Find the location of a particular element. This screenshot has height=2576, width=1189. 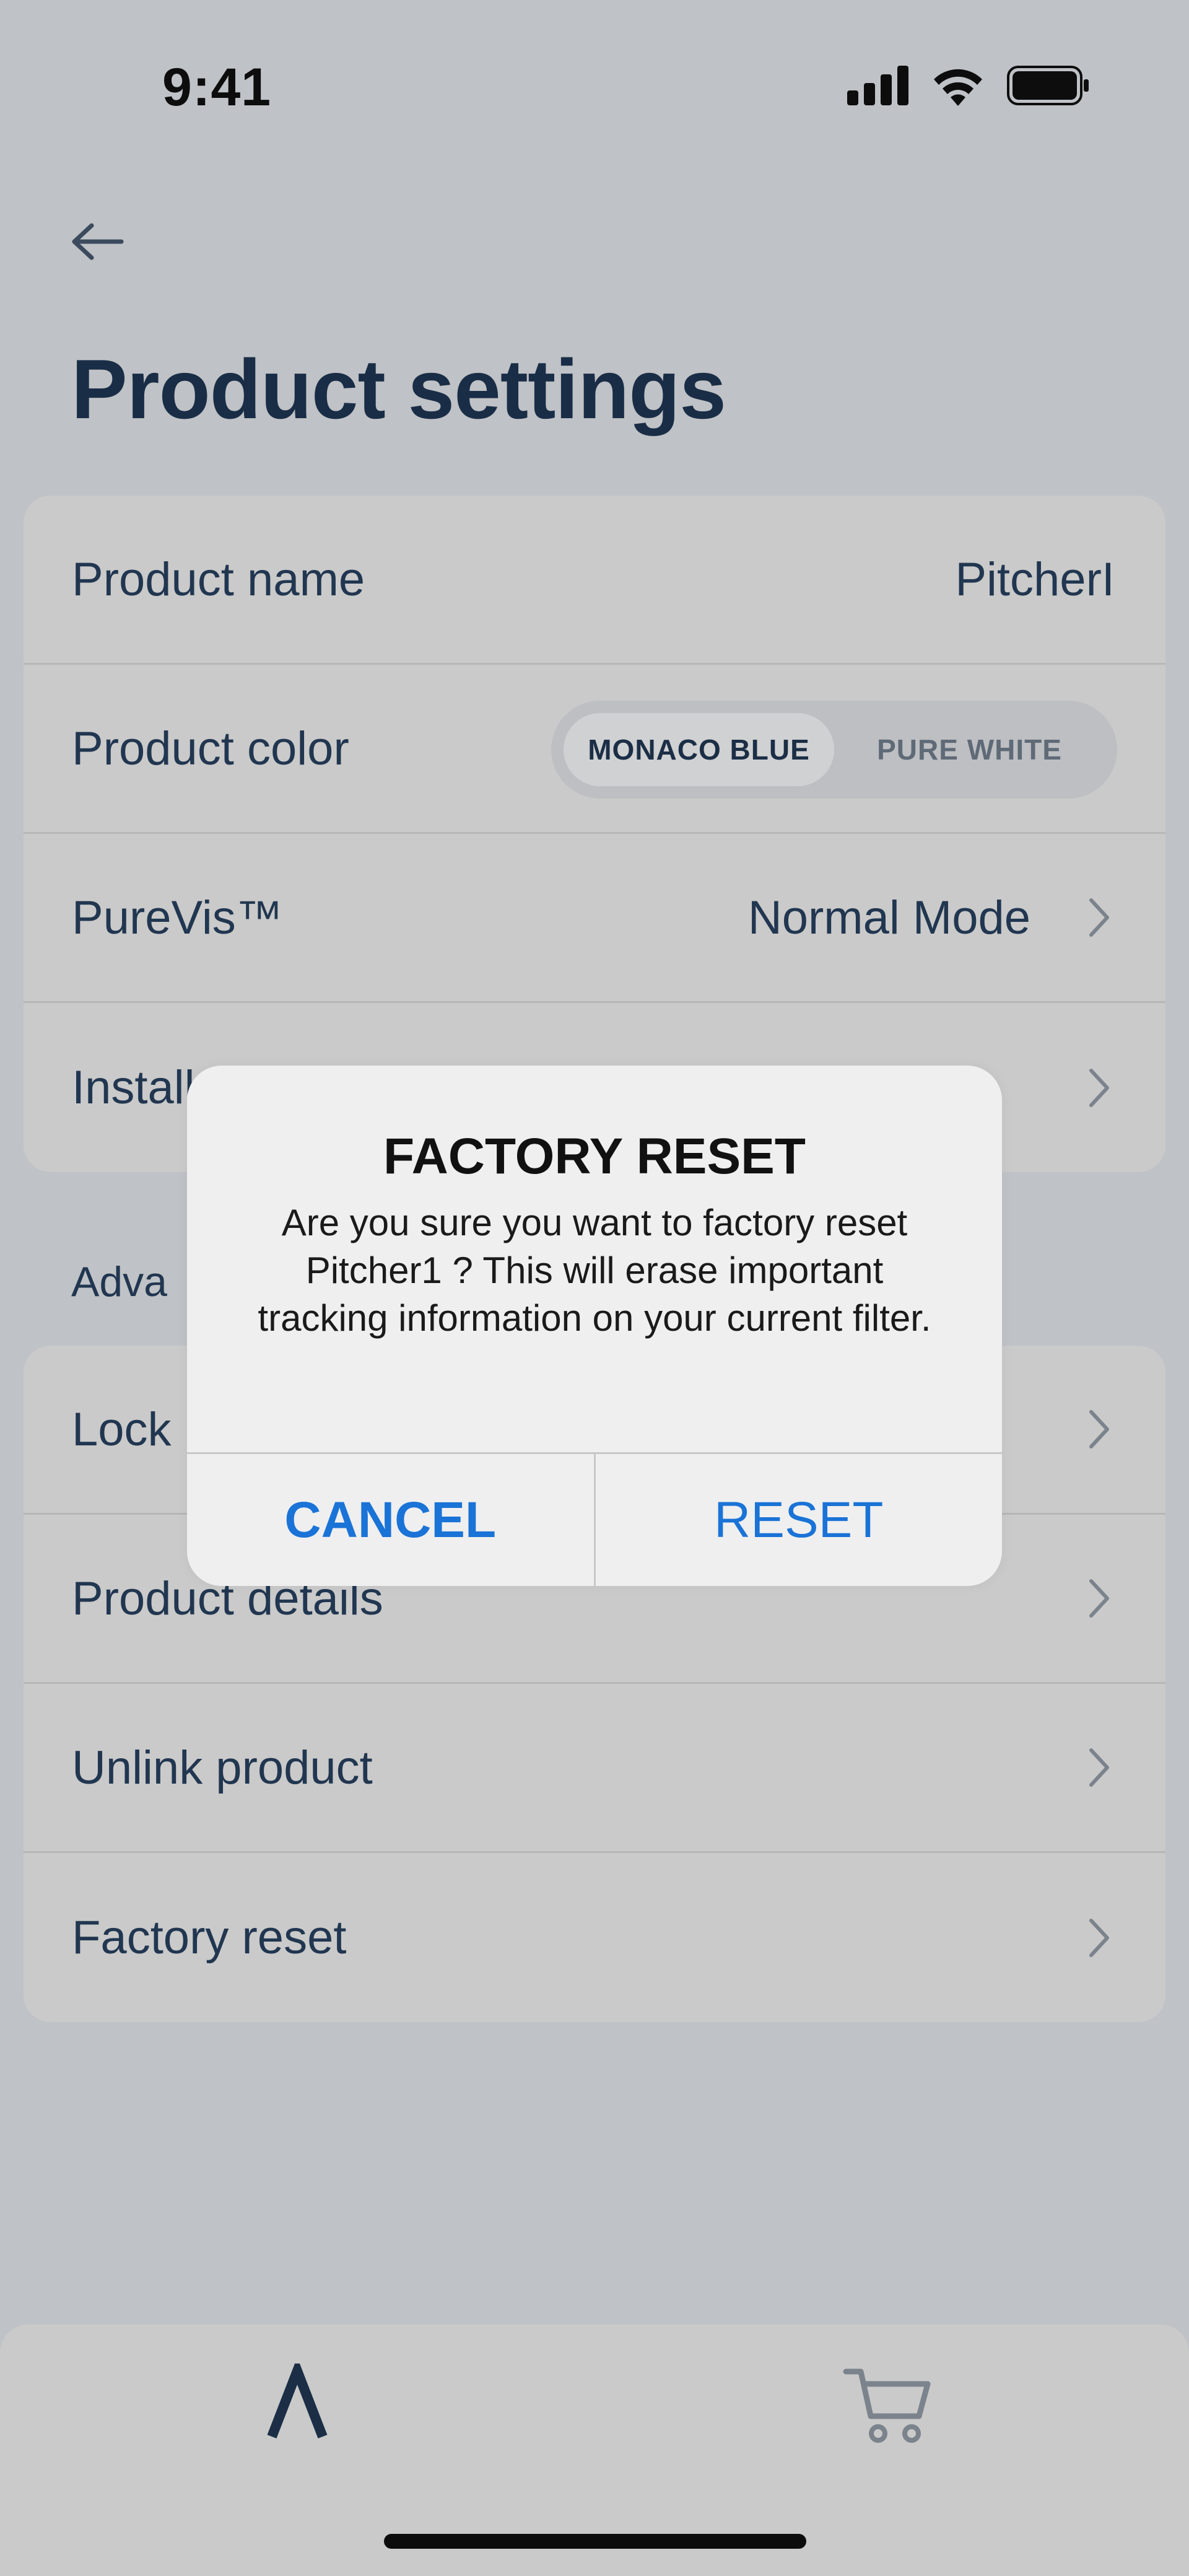

segment-pure-white: PURE WHITE is located at coordinates (969, 749).